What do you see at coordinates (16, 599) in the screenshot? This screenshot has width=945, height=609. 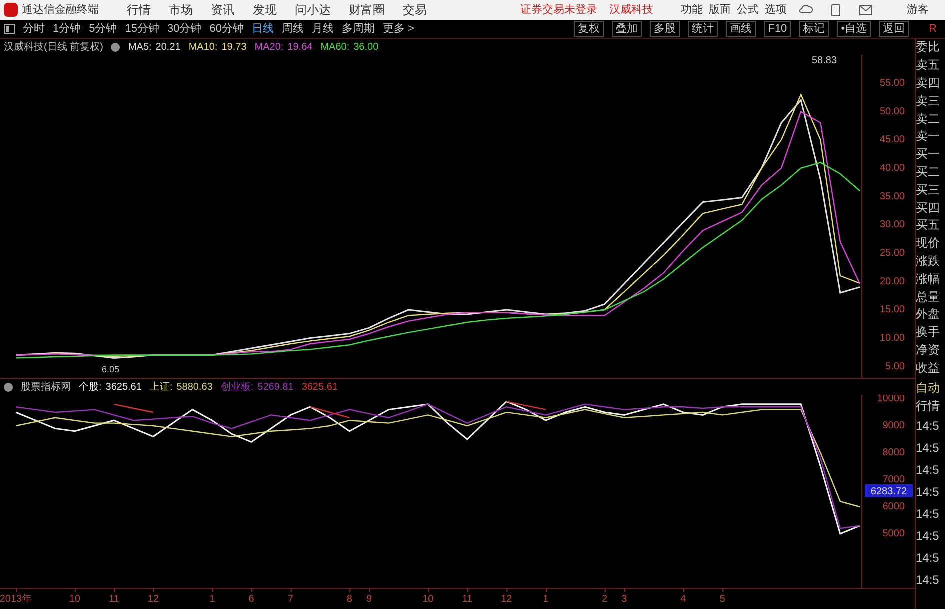 I see `date-axis-label: 2013年` at bounding box center [16, 599].